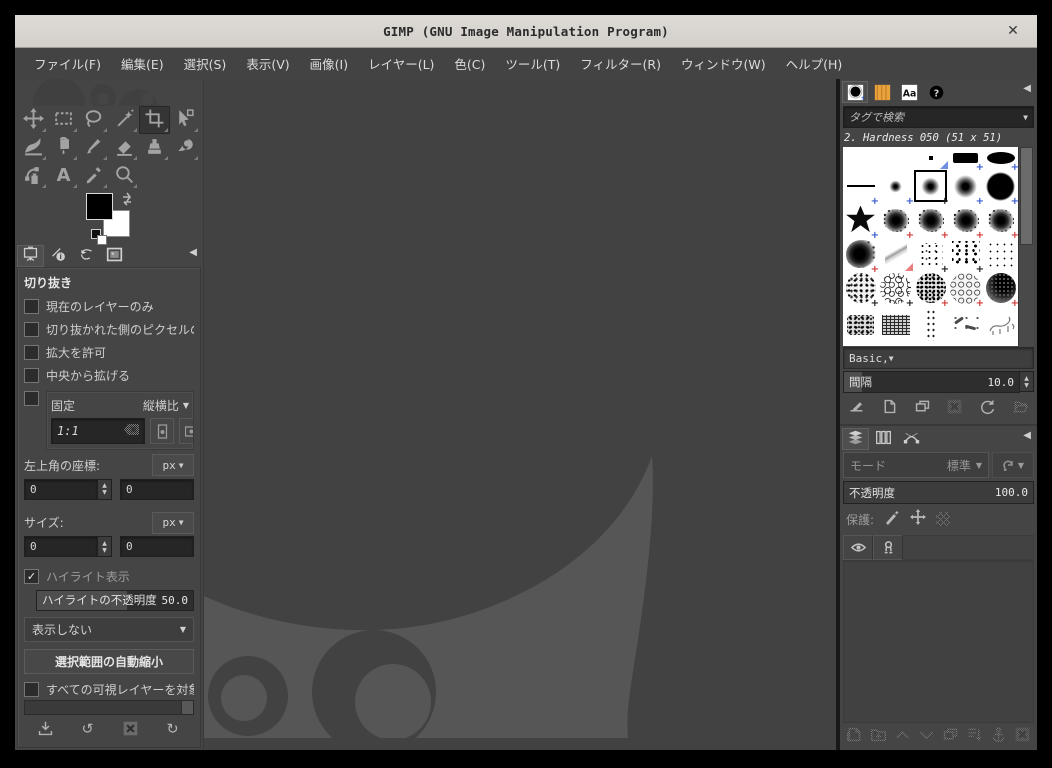 This screenshot has height=768, width=1052. Describe the element at coordinates (896, 222) in the screenshot. I see `brush-cell-2-1-chalk: +` at that location.